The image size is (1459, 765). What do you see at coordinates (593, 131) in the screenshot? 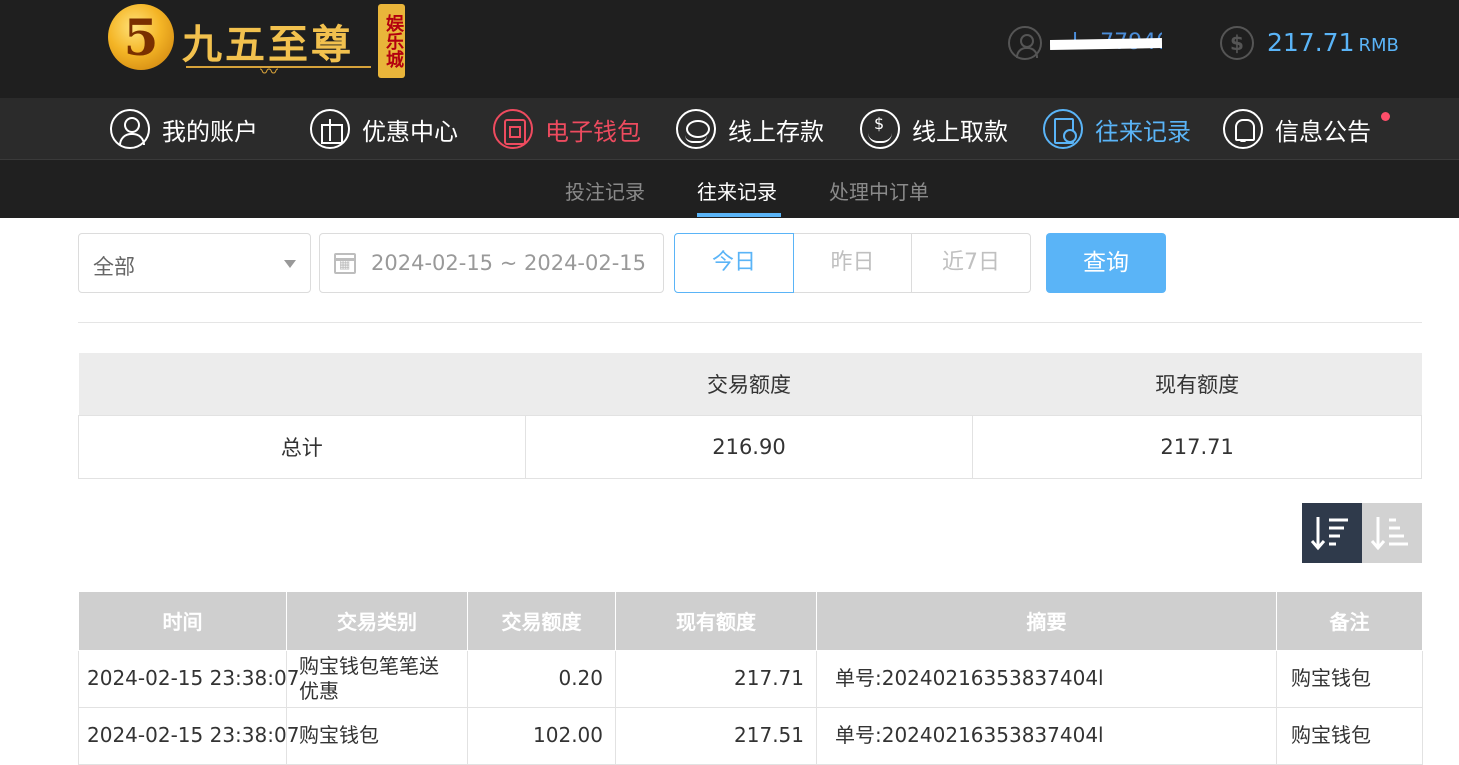
I see `nav-label: 电子钱包` at bounding box center [593, 131].